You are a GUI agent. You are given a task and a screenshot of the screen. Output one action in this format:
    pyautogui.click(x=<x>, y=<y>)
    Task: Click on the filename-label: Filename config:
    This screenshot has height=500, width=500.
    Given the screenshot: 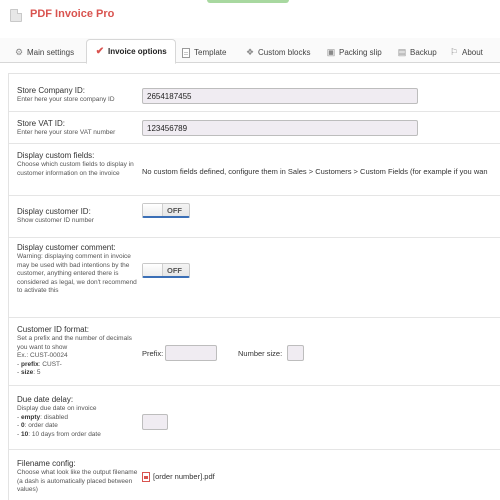 What is the action you would take?
    pyautogui.click(x=46, y=463)
    